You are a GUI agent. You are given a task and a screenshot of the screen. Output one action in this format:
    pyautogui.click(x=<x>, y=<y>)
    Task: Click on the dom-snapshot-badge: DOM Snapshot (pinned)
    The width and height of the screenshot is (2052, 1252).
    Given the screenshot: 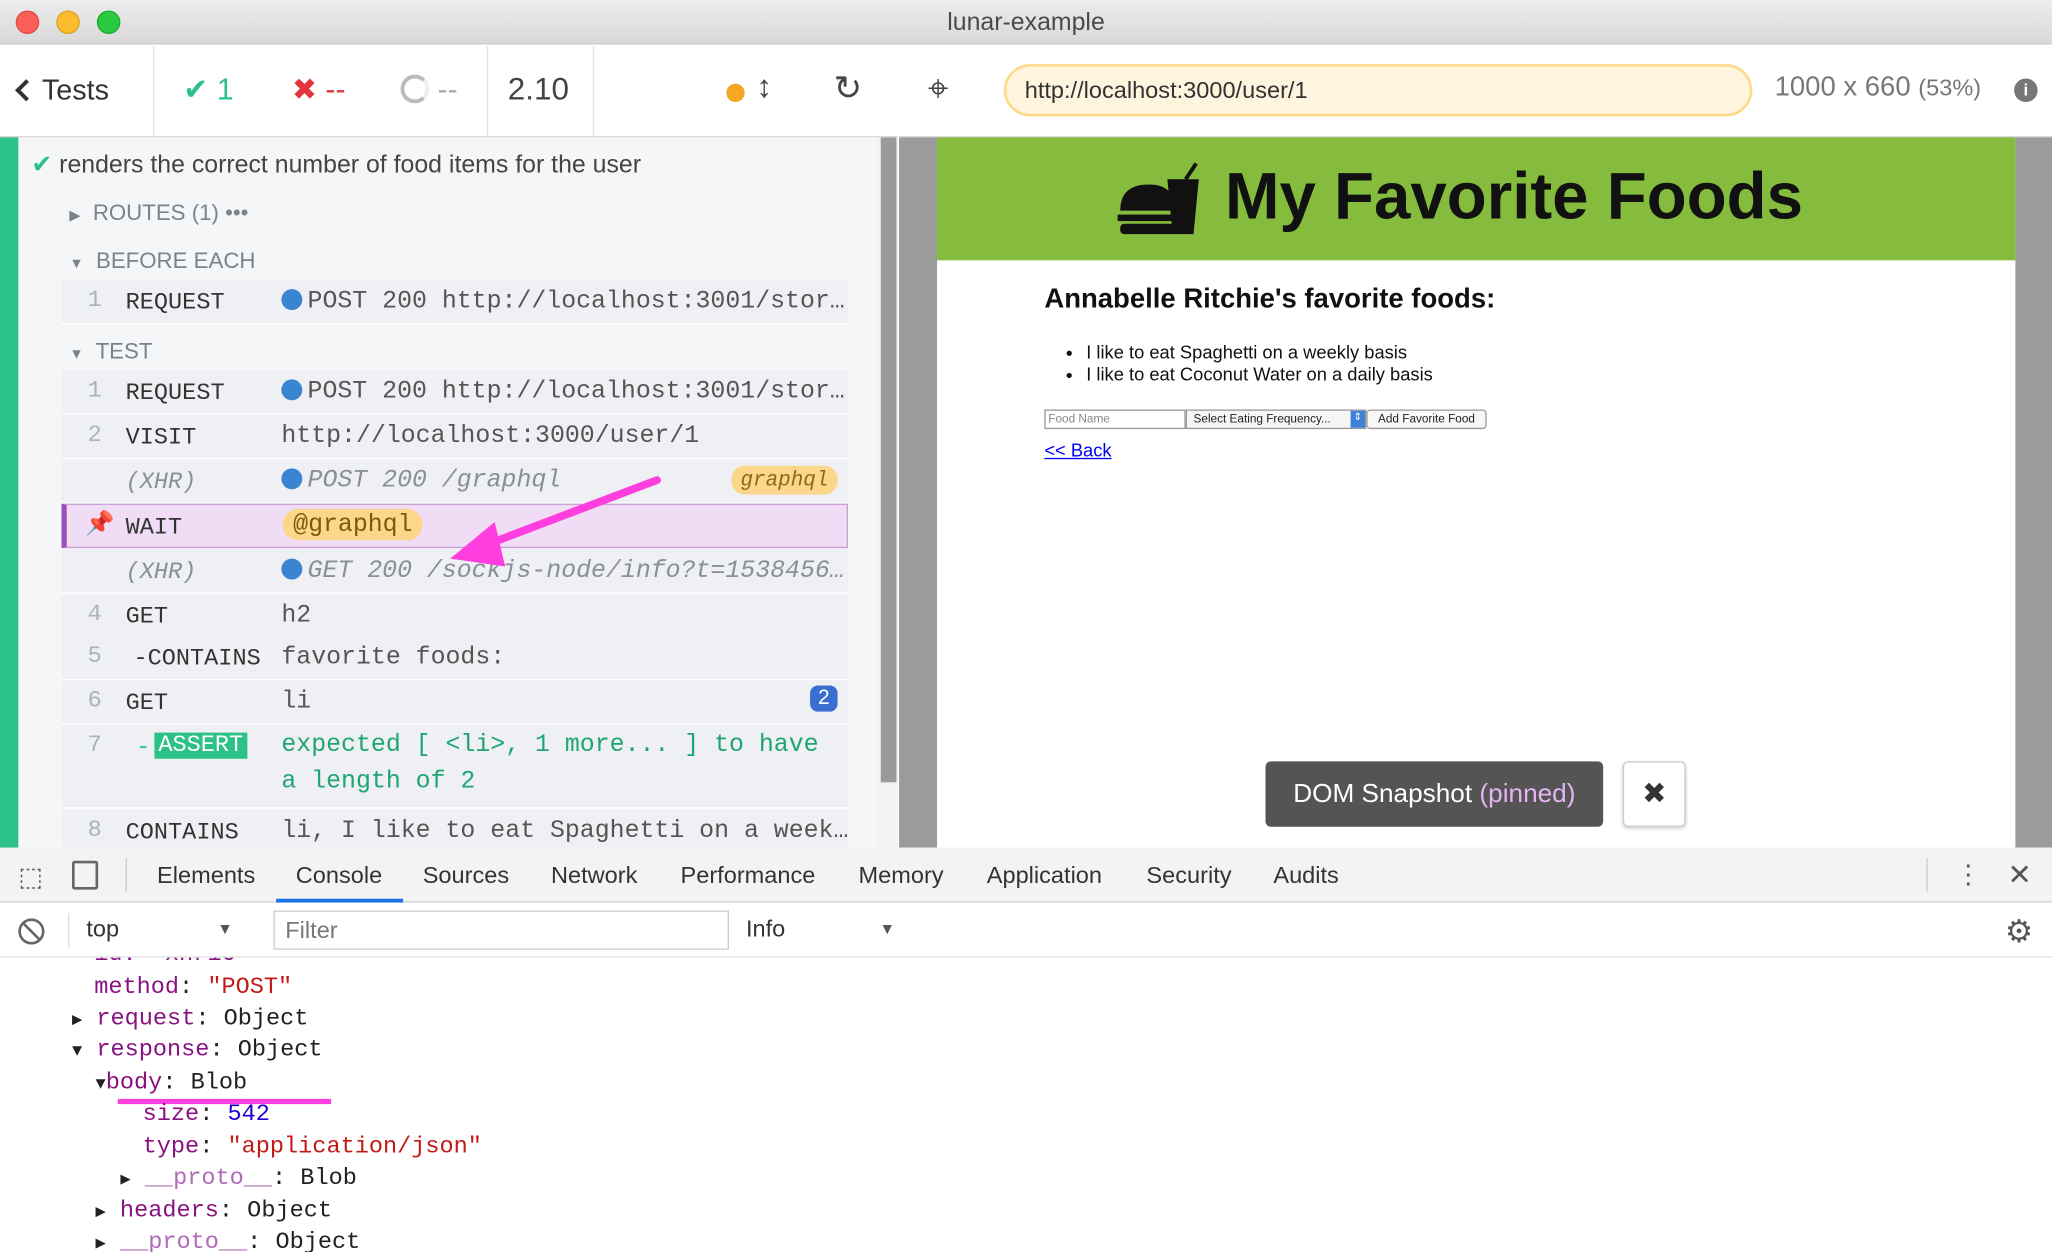 What is the action you would take?
    pyautogui.click(x=1434, y=794)
    